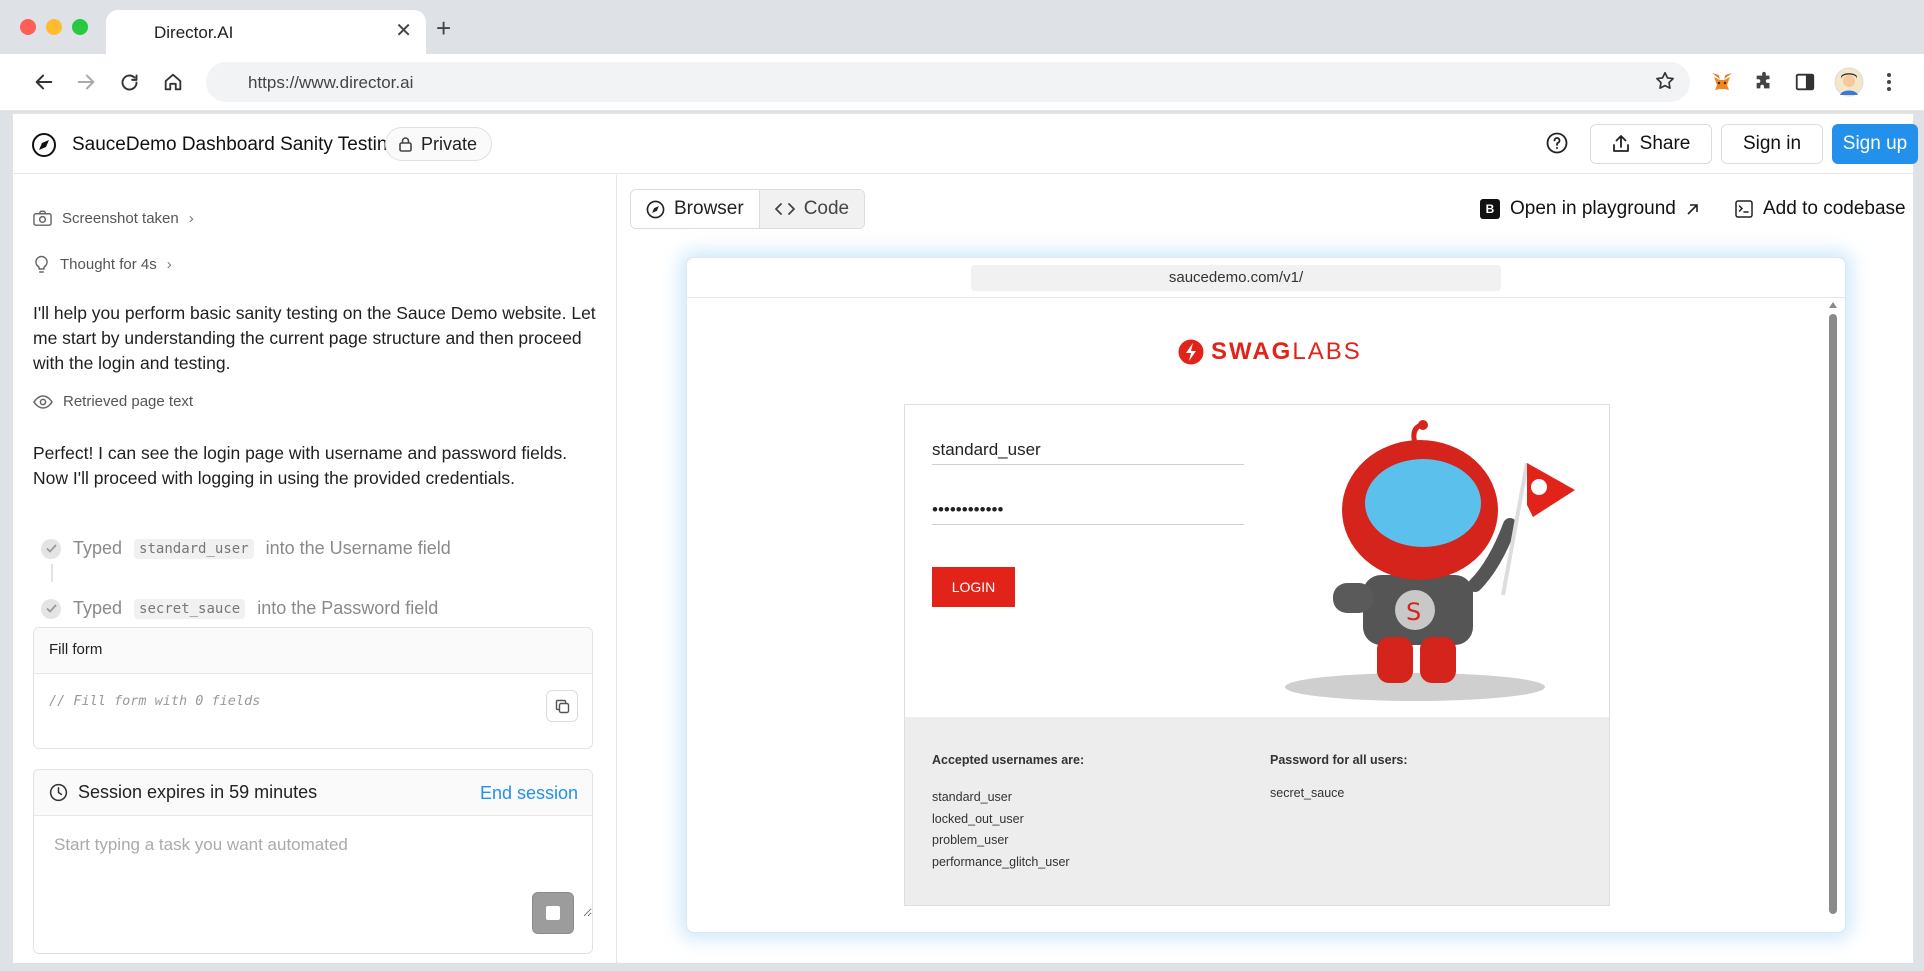 This screenshot has width=1924, height=971. Describe the element at coordinates (1589, 209) in the screenshot. I see `open-in-playground-link: B Open in playground` at that location.